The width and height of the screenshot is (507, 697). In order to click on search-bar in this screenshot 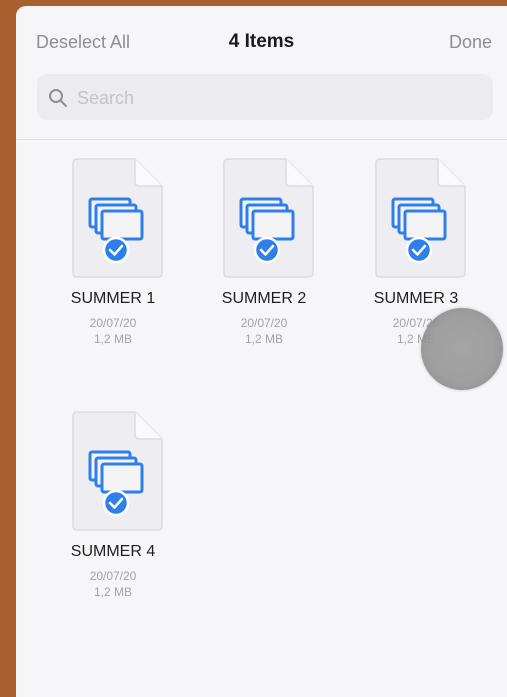, I will do `click(265, 97)`.